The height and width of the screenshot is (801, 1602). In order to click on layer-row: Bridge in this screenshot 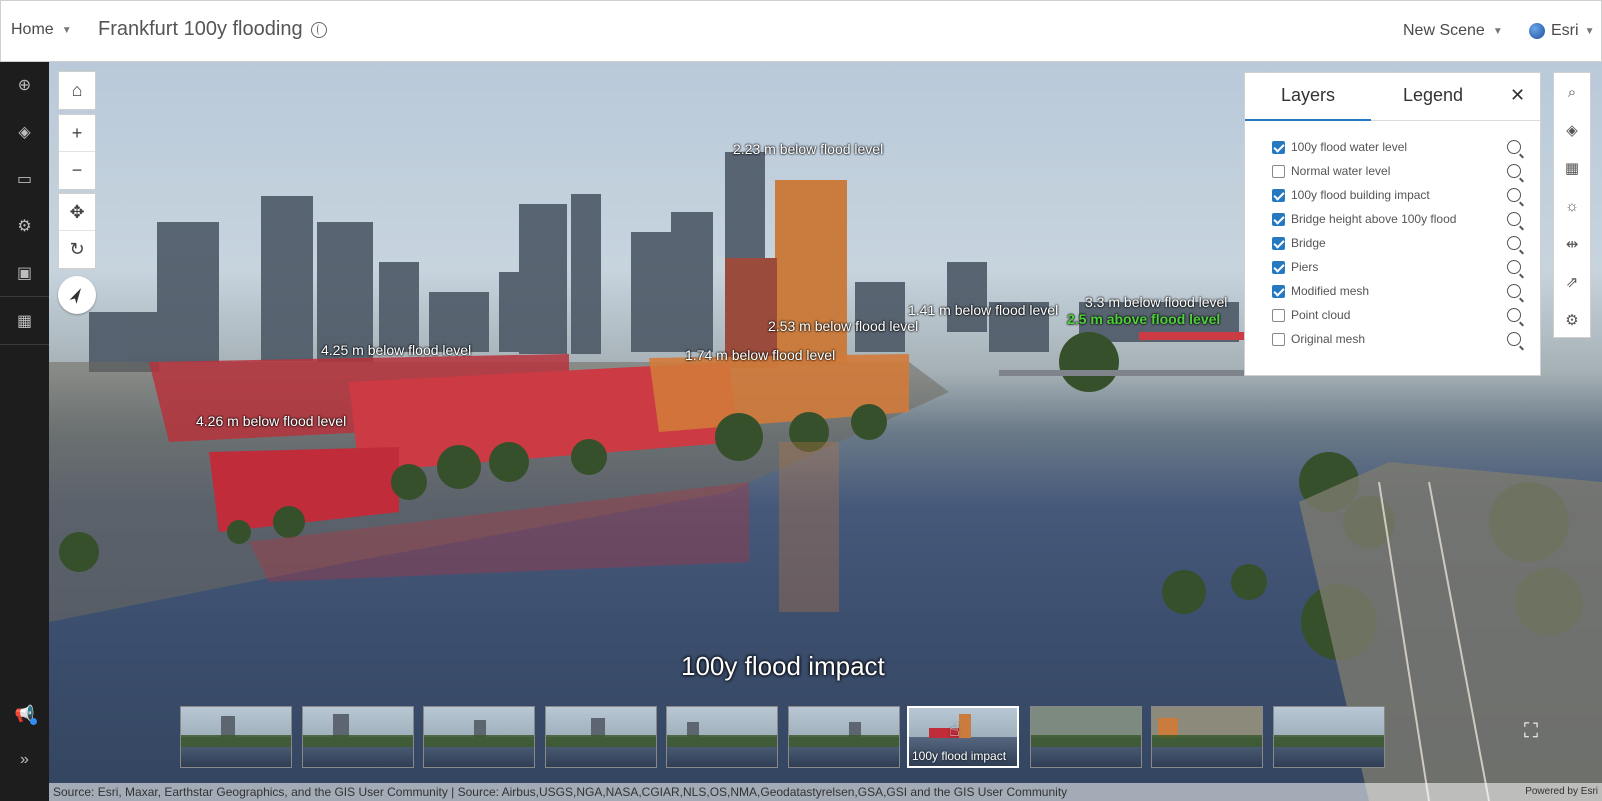, I will do `click(1392, 243)`.